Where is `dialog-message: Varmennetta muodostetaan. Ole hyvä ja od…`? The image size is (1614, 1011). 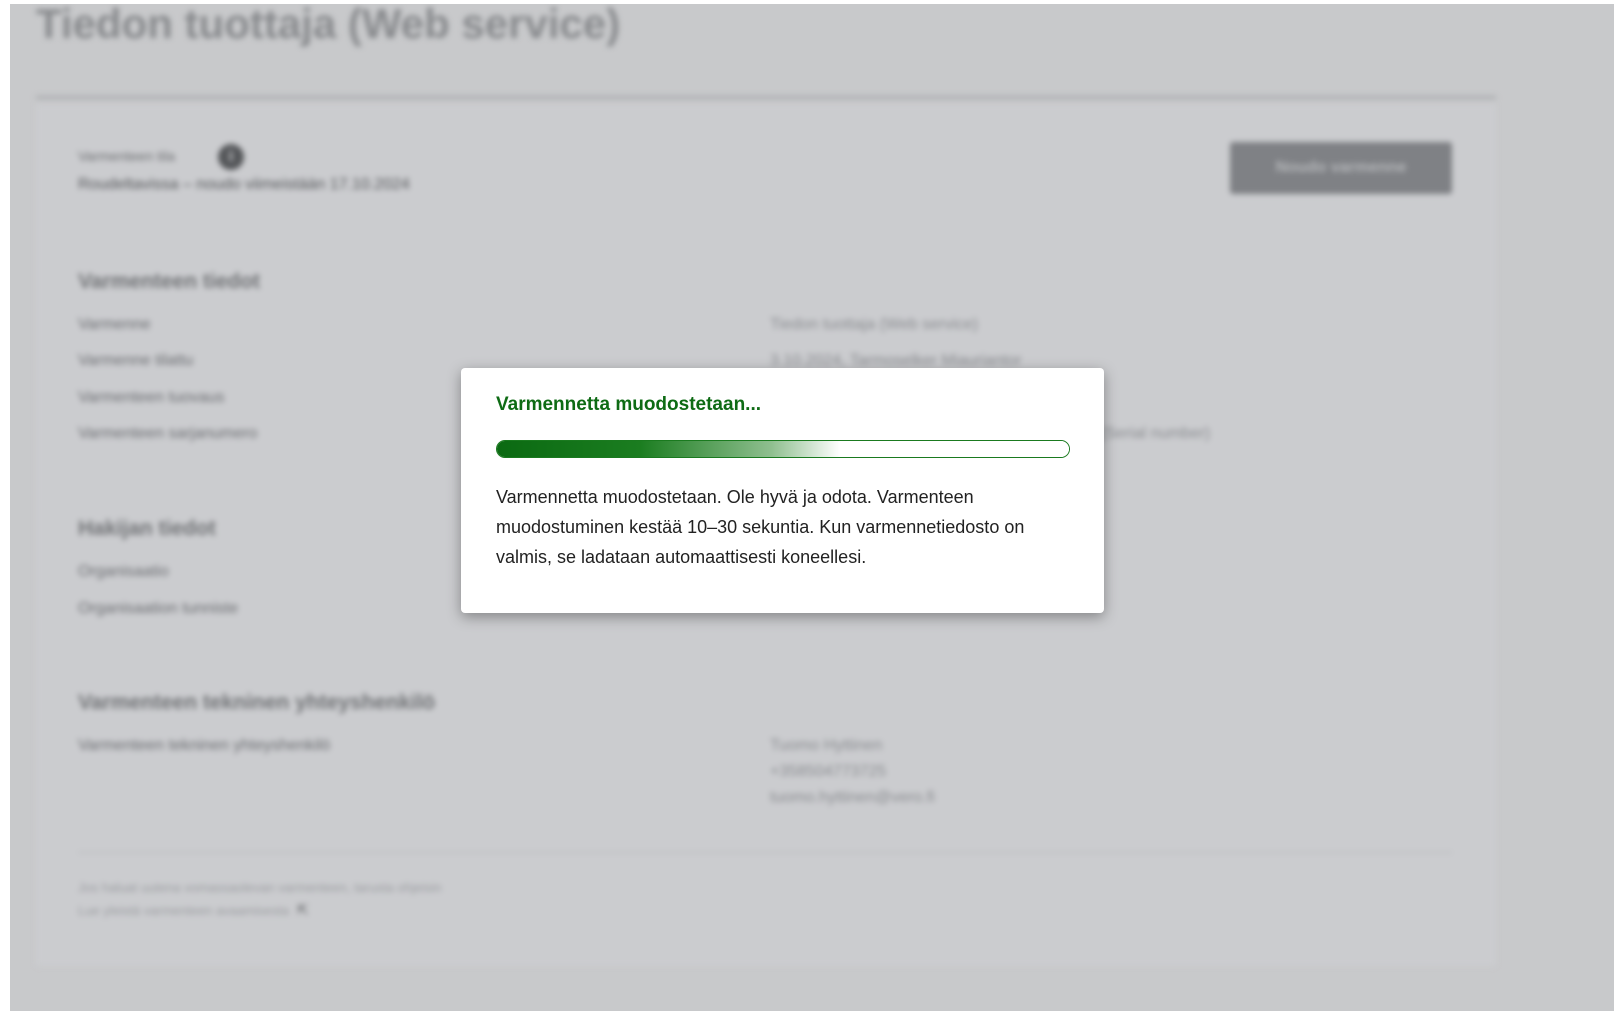
dialog-message: Varmennetta muodostetaan. Ole hyvä ja od… is located at coordinates (760, 527).